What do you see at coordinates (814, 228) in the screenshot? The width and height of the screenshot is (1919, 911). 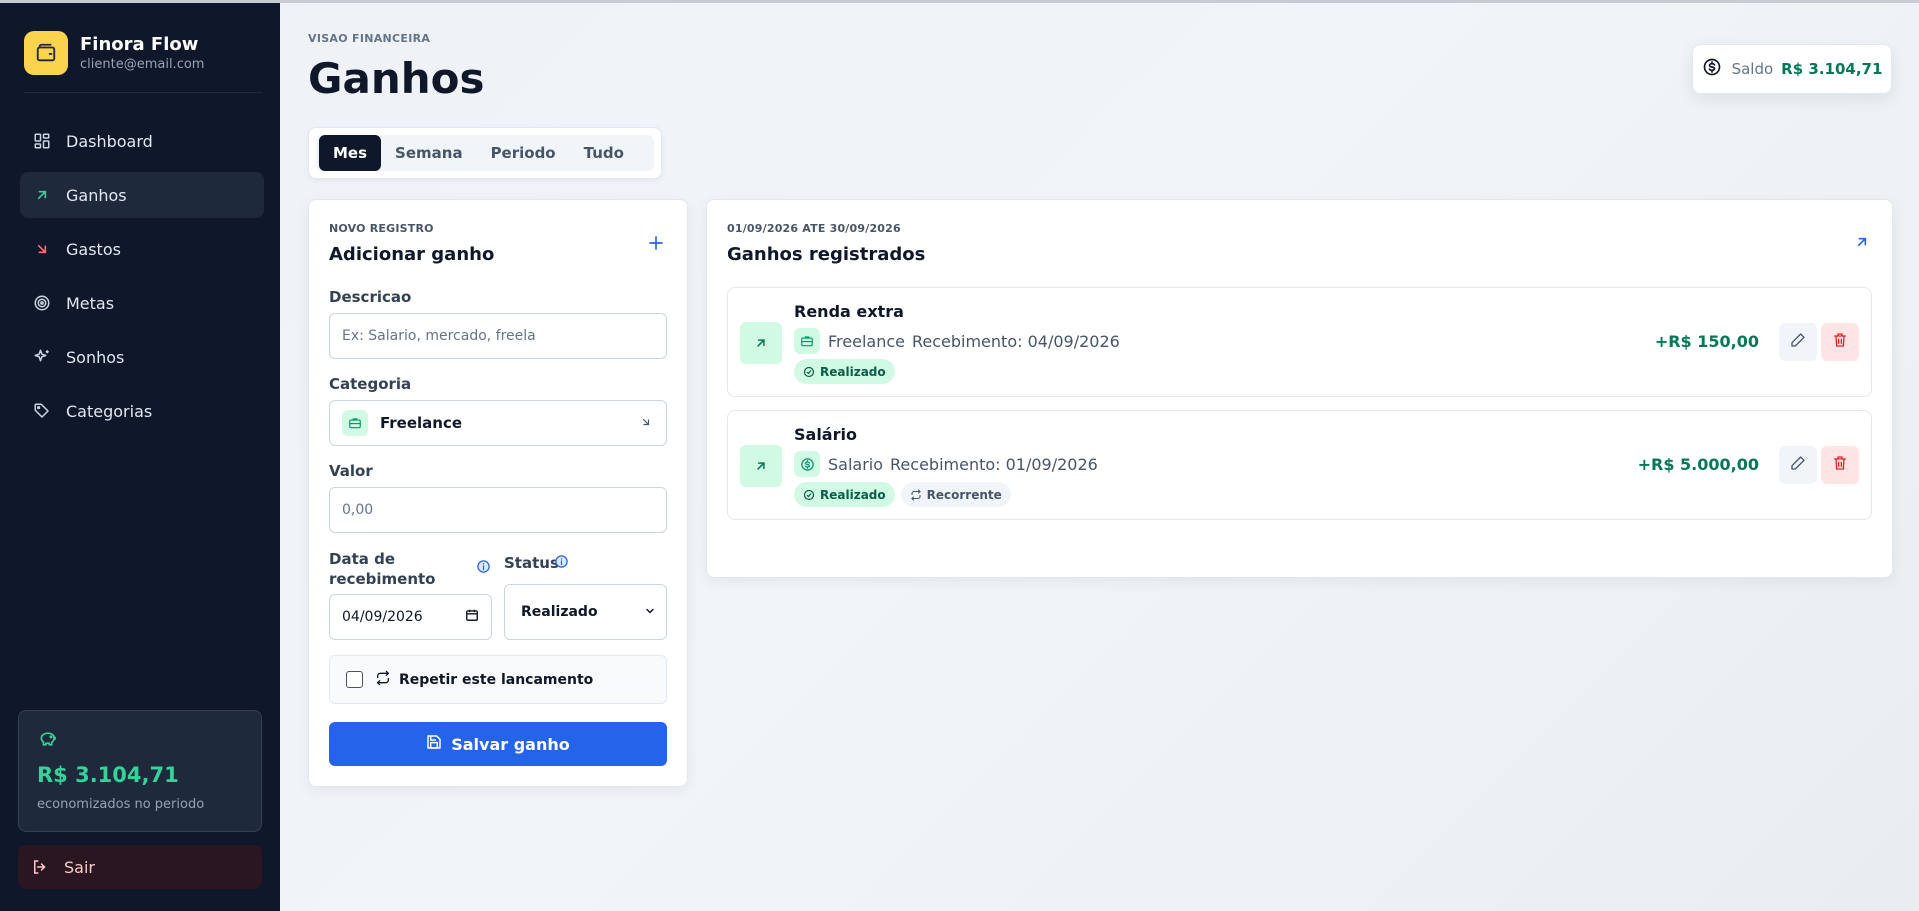 I see `period-range: 01/09/2026 ATE 30/09/2026` at bounding box center [814, 228].